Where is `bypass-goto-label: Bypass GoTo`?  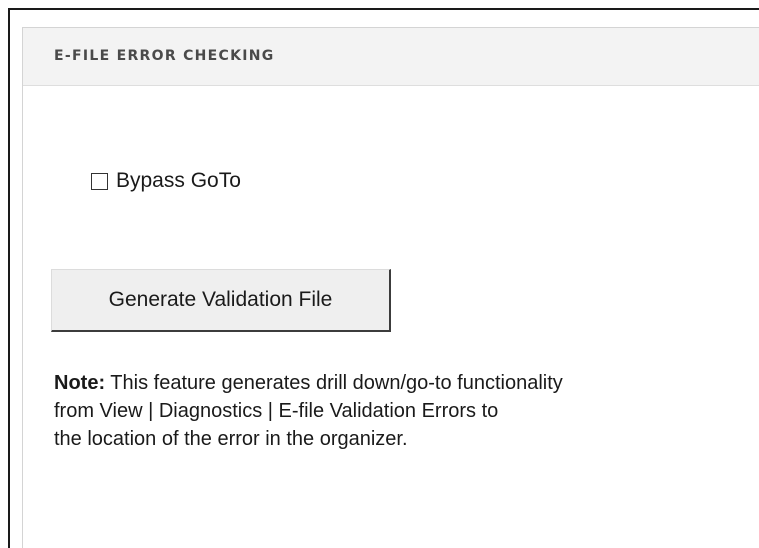 bypass-goto-label: Bypass GoTo is located at coordinates (178, 180).